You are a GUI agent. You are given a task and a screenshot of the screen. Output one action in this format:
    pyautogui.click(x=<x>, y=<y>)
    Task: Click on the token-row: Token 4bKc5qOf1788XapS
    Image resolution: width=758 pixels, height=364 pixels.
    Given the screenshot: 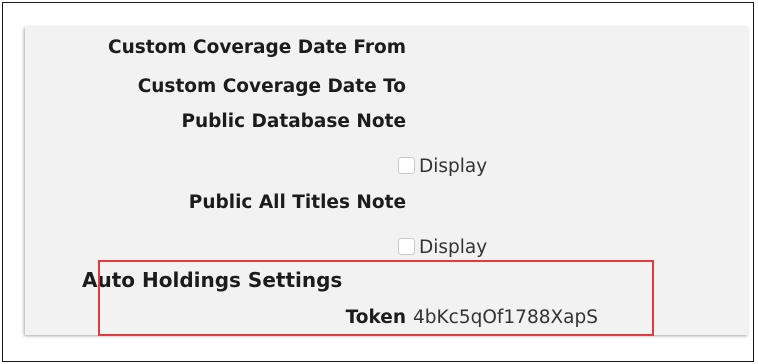 What is the action you would take?
    pyautogui.click(x=379, y=318)
    